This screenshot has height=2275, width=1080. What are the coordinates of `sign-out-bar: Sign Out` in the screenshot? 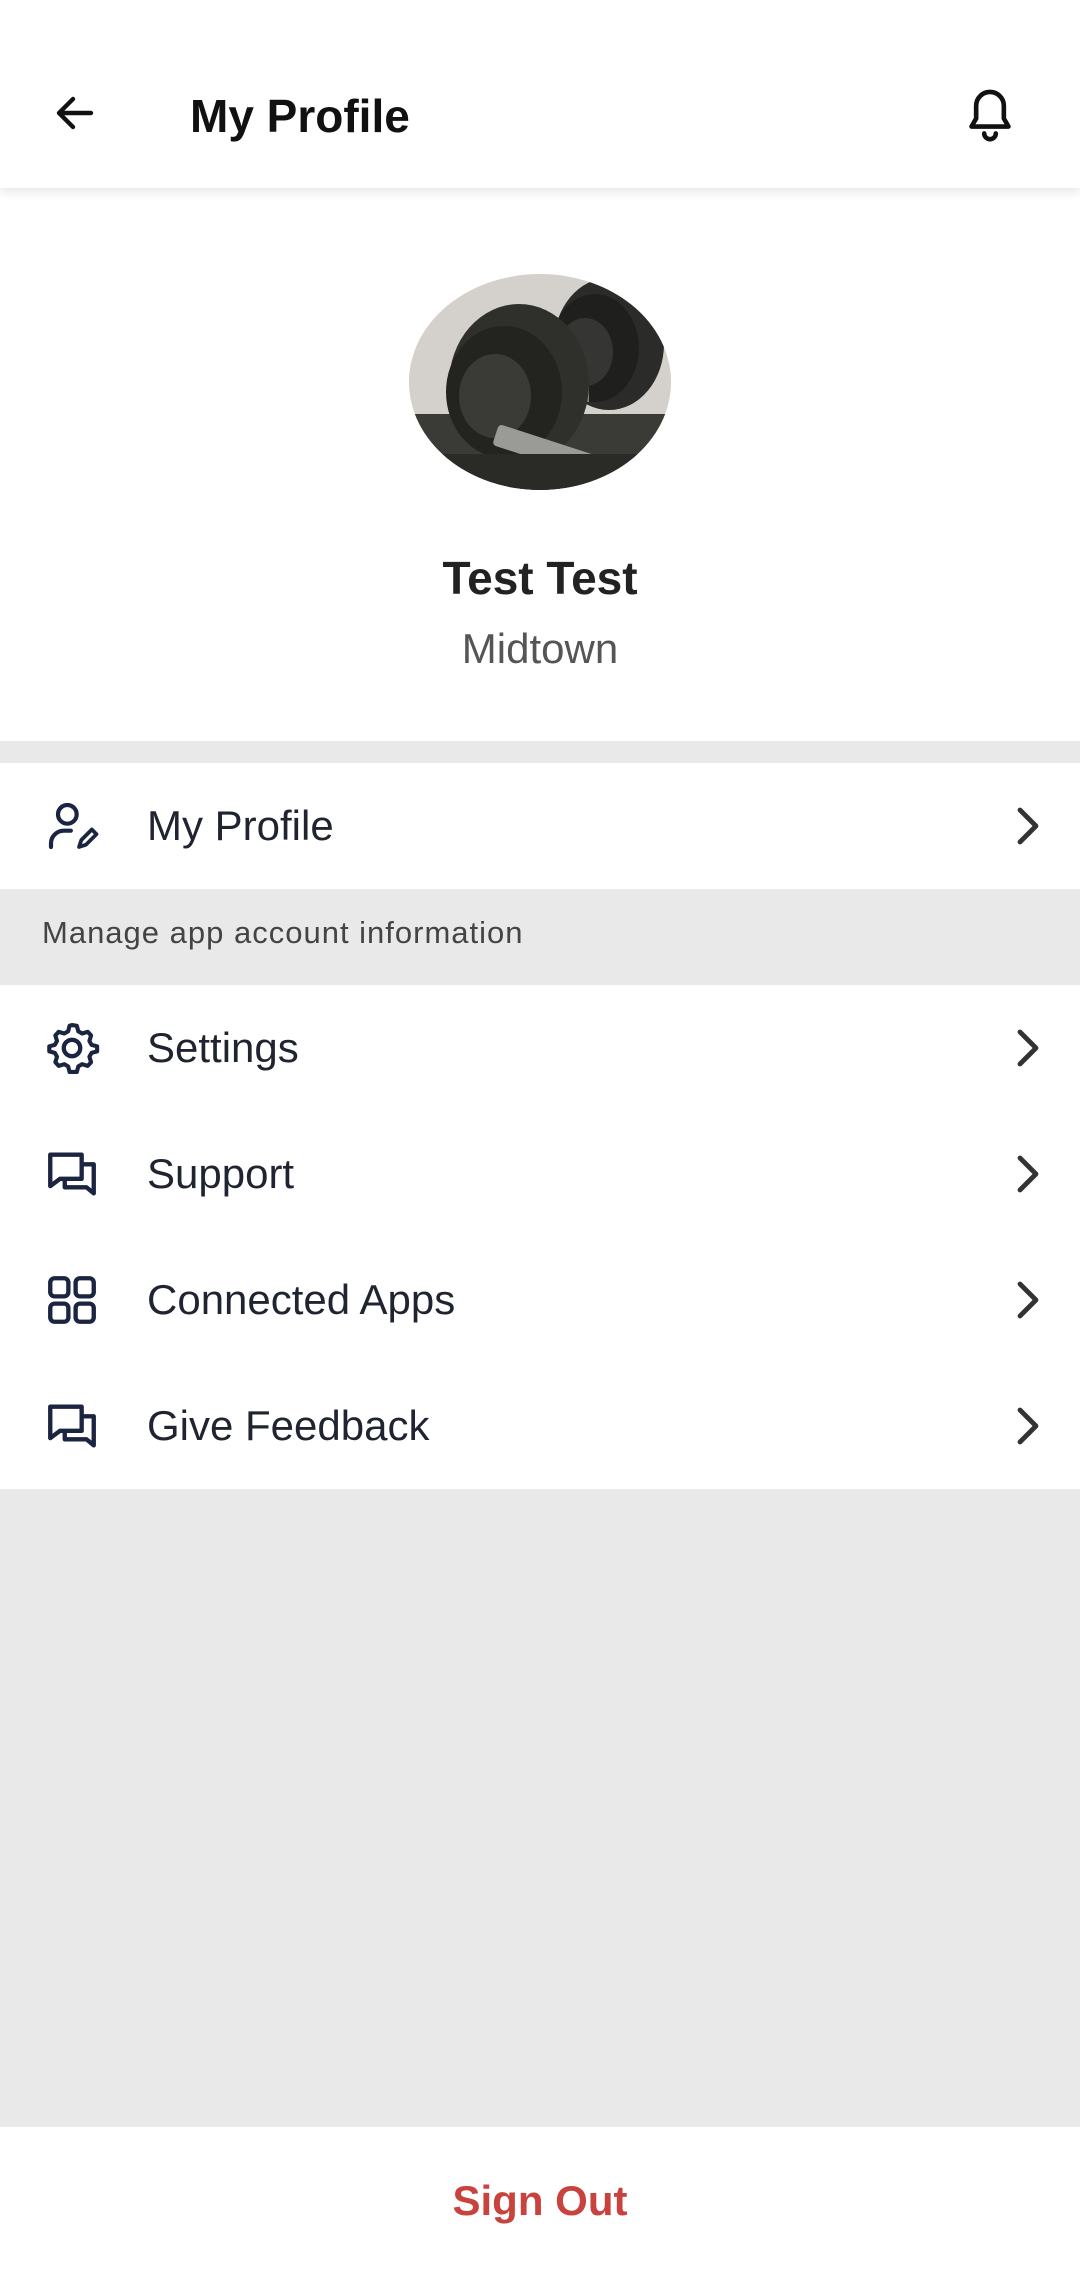 It's located at (540, 2201).